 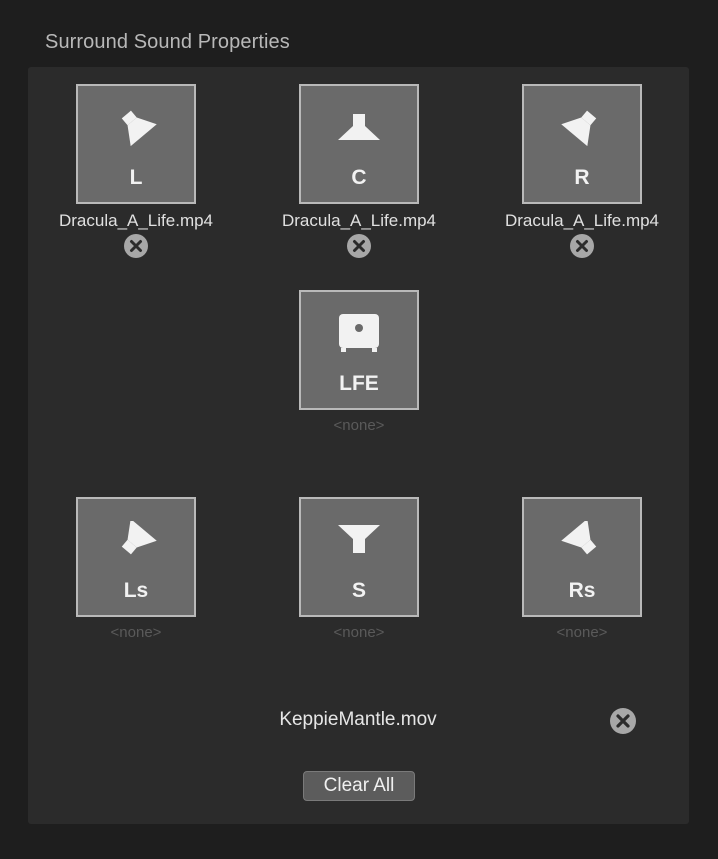 I want to click on channel-file-s: <none>, so click(x=359, y=632).